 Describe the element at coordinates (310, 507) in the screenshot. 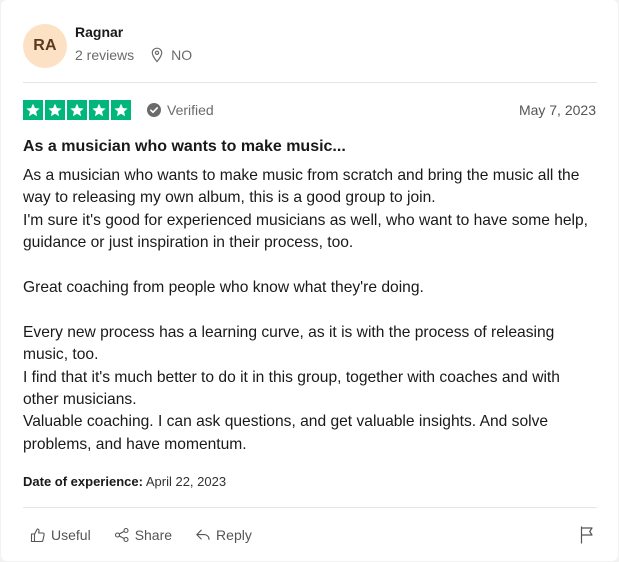

I see `footer-divider` at that location.